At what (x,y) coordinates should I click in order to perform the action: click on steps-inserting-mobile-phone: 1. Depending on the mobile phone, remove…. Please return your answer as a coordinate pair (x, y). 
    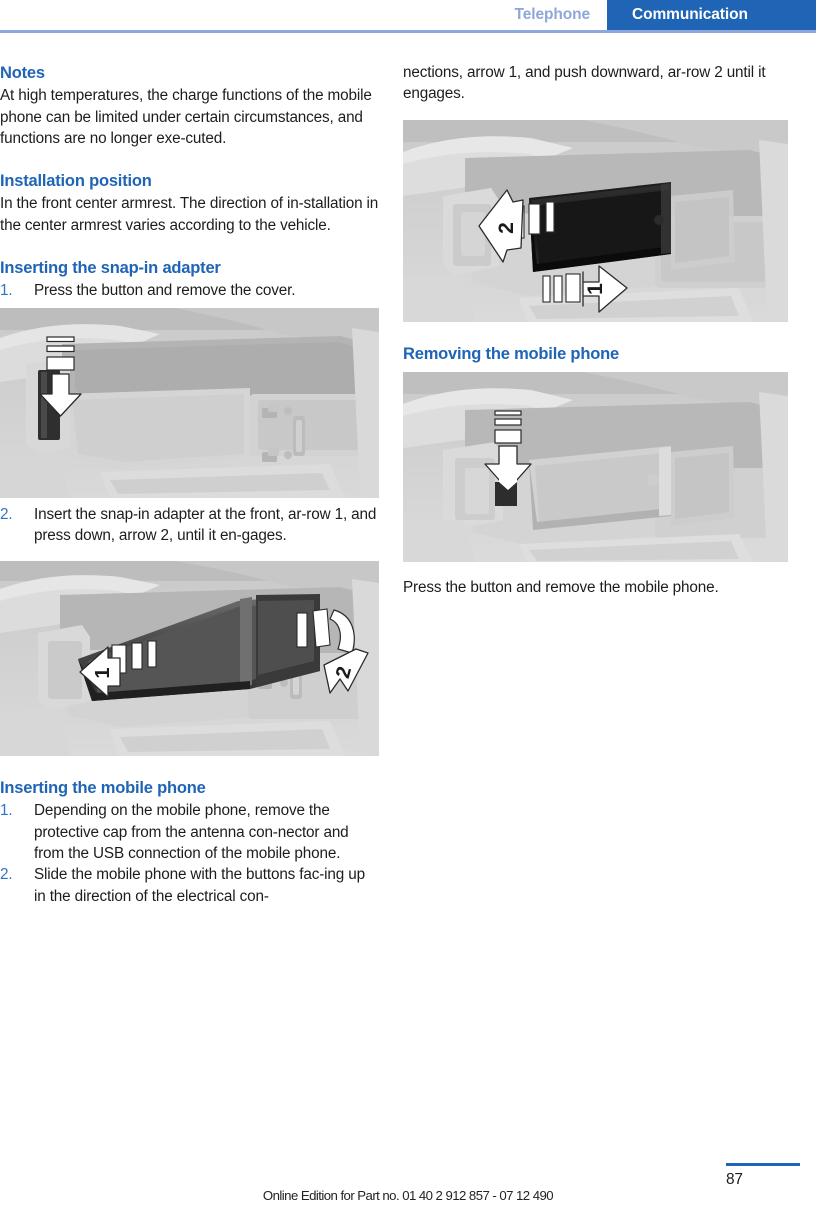
    Looking at the image, I should click on (189, 853).